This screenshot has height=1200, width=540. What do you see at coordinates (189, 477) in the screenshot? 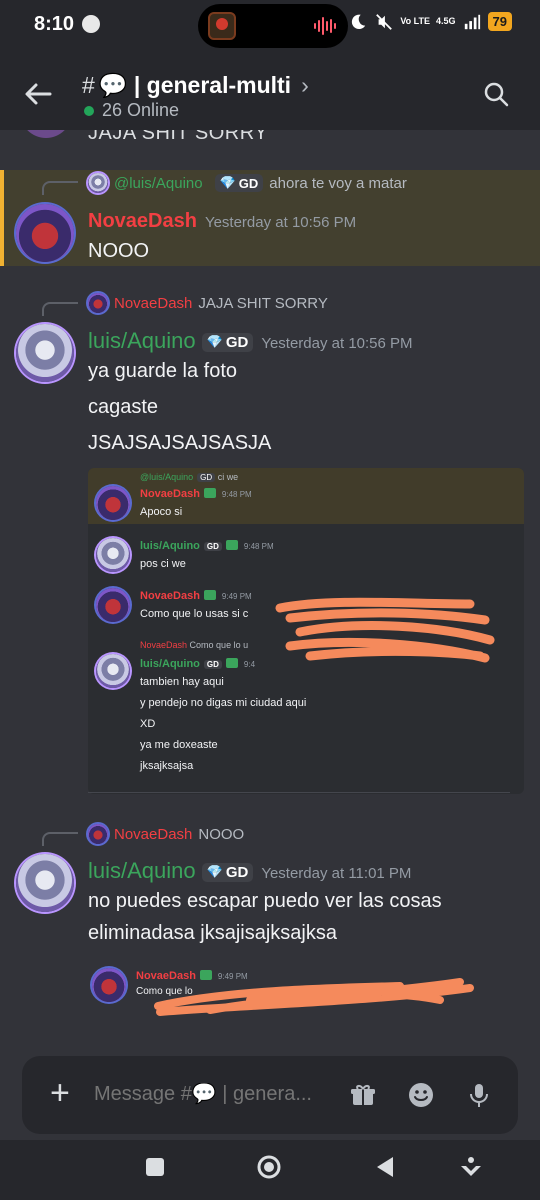
I see `screenshot-reply: @luis/Aquino GD ci we` at bounding box center [189, 477].